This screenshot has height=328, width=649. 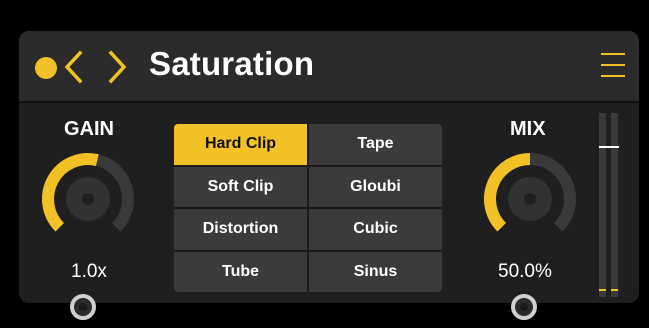 I want to click on algorithm-button-sinus: Sinus, so click(x=375, y=271).